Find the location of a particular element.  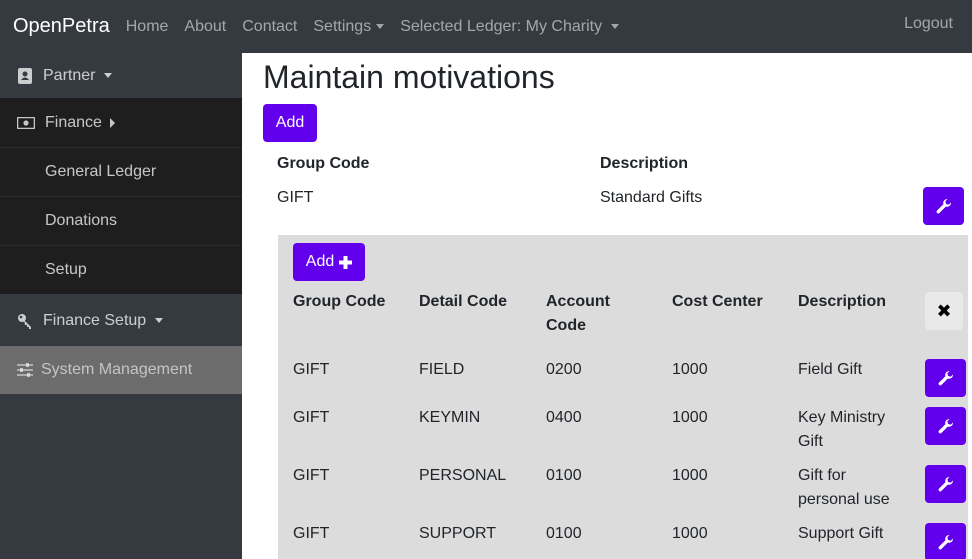

address-book-icon is located at coordinates (25, 75).